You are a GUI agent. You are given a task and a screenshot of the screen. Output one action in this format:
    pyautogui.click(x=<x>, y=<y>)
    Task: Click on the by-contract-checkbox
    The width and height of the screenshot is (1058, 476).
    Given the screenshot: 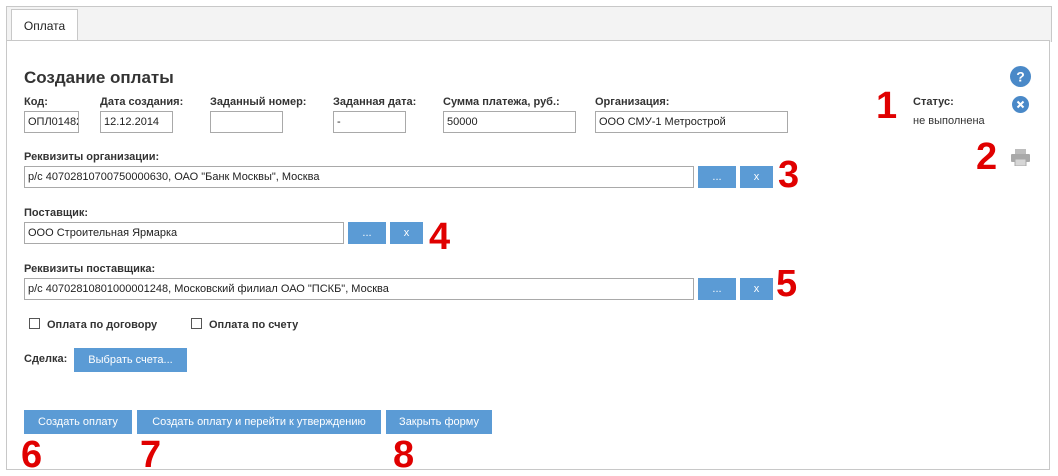 What is the action you would take?
    pyautogui.click(x=34, y=323)
    